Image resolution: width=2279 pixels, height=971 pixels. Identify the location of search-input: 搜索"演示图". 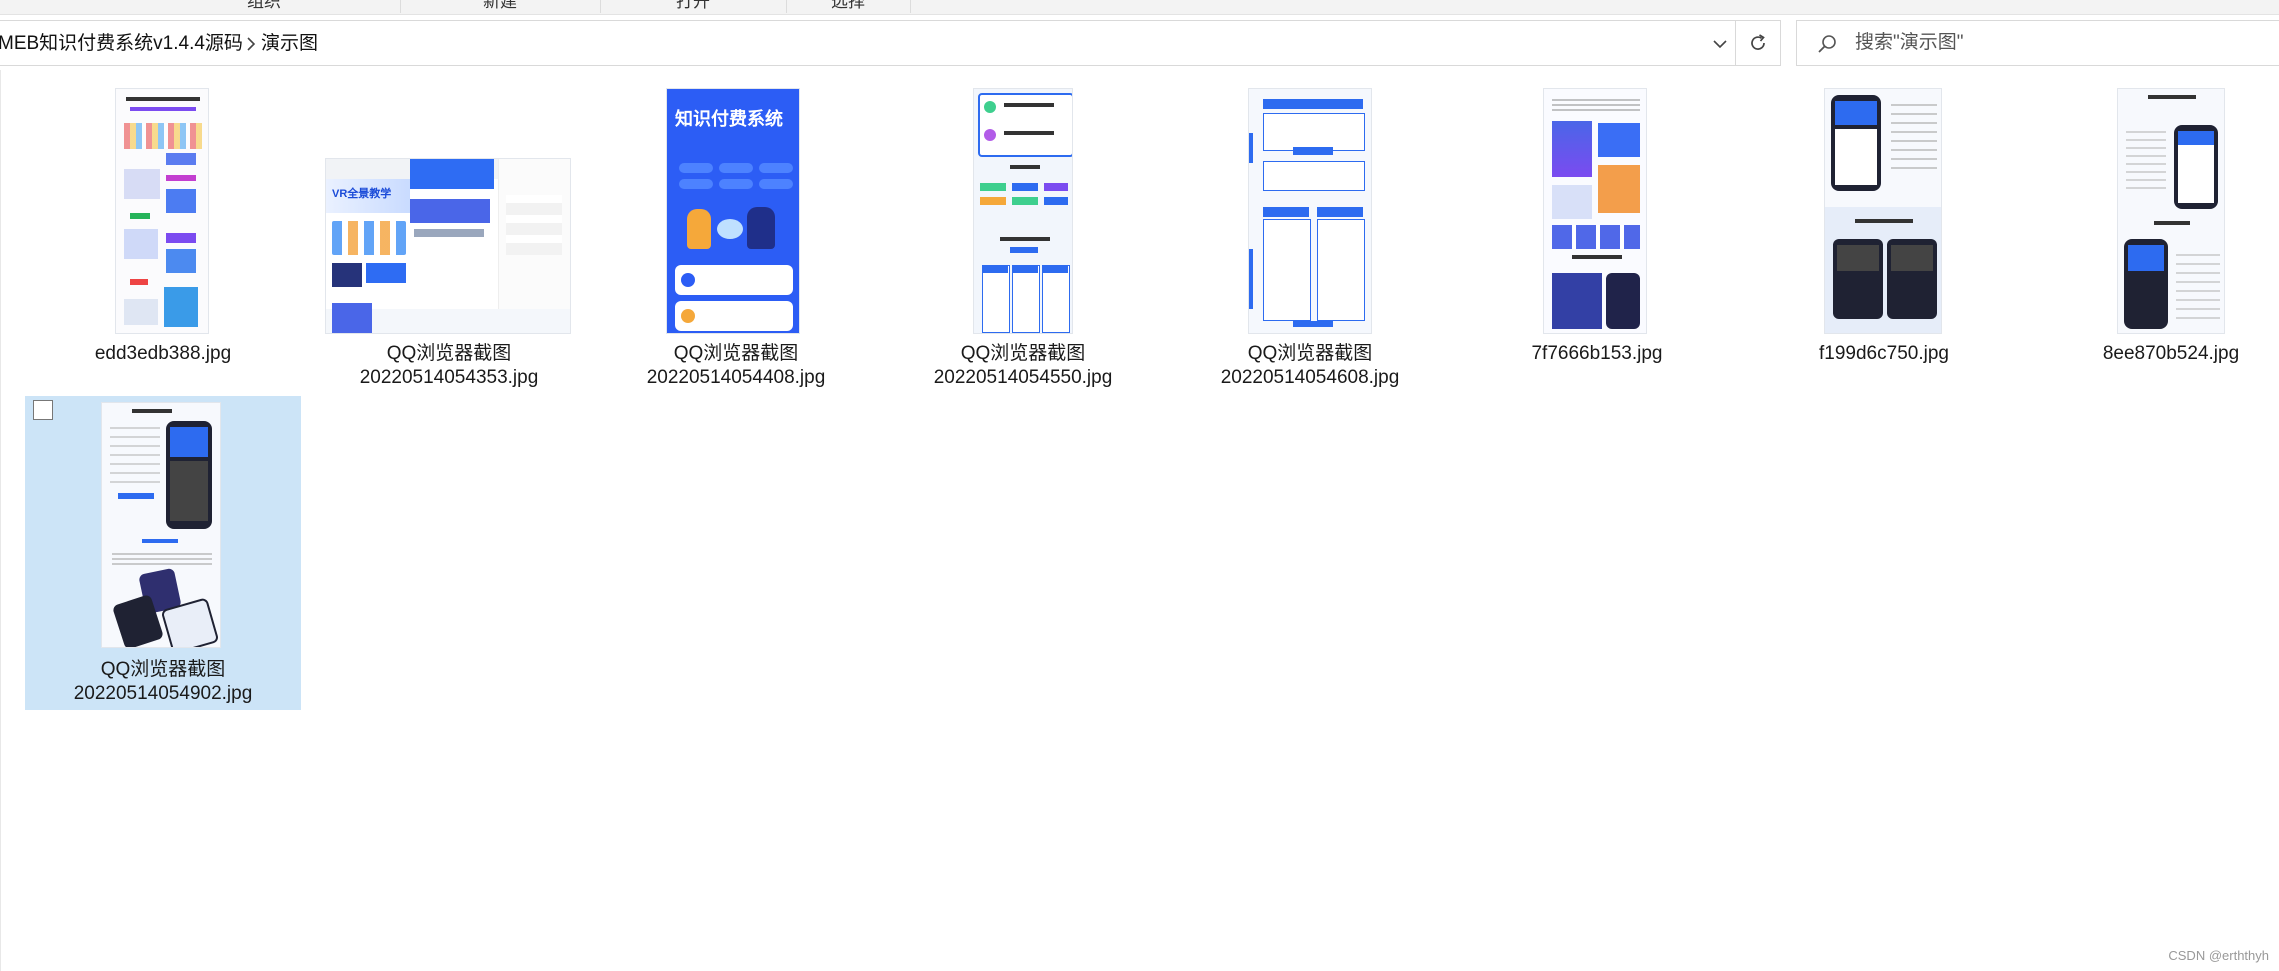
(1909, 43).